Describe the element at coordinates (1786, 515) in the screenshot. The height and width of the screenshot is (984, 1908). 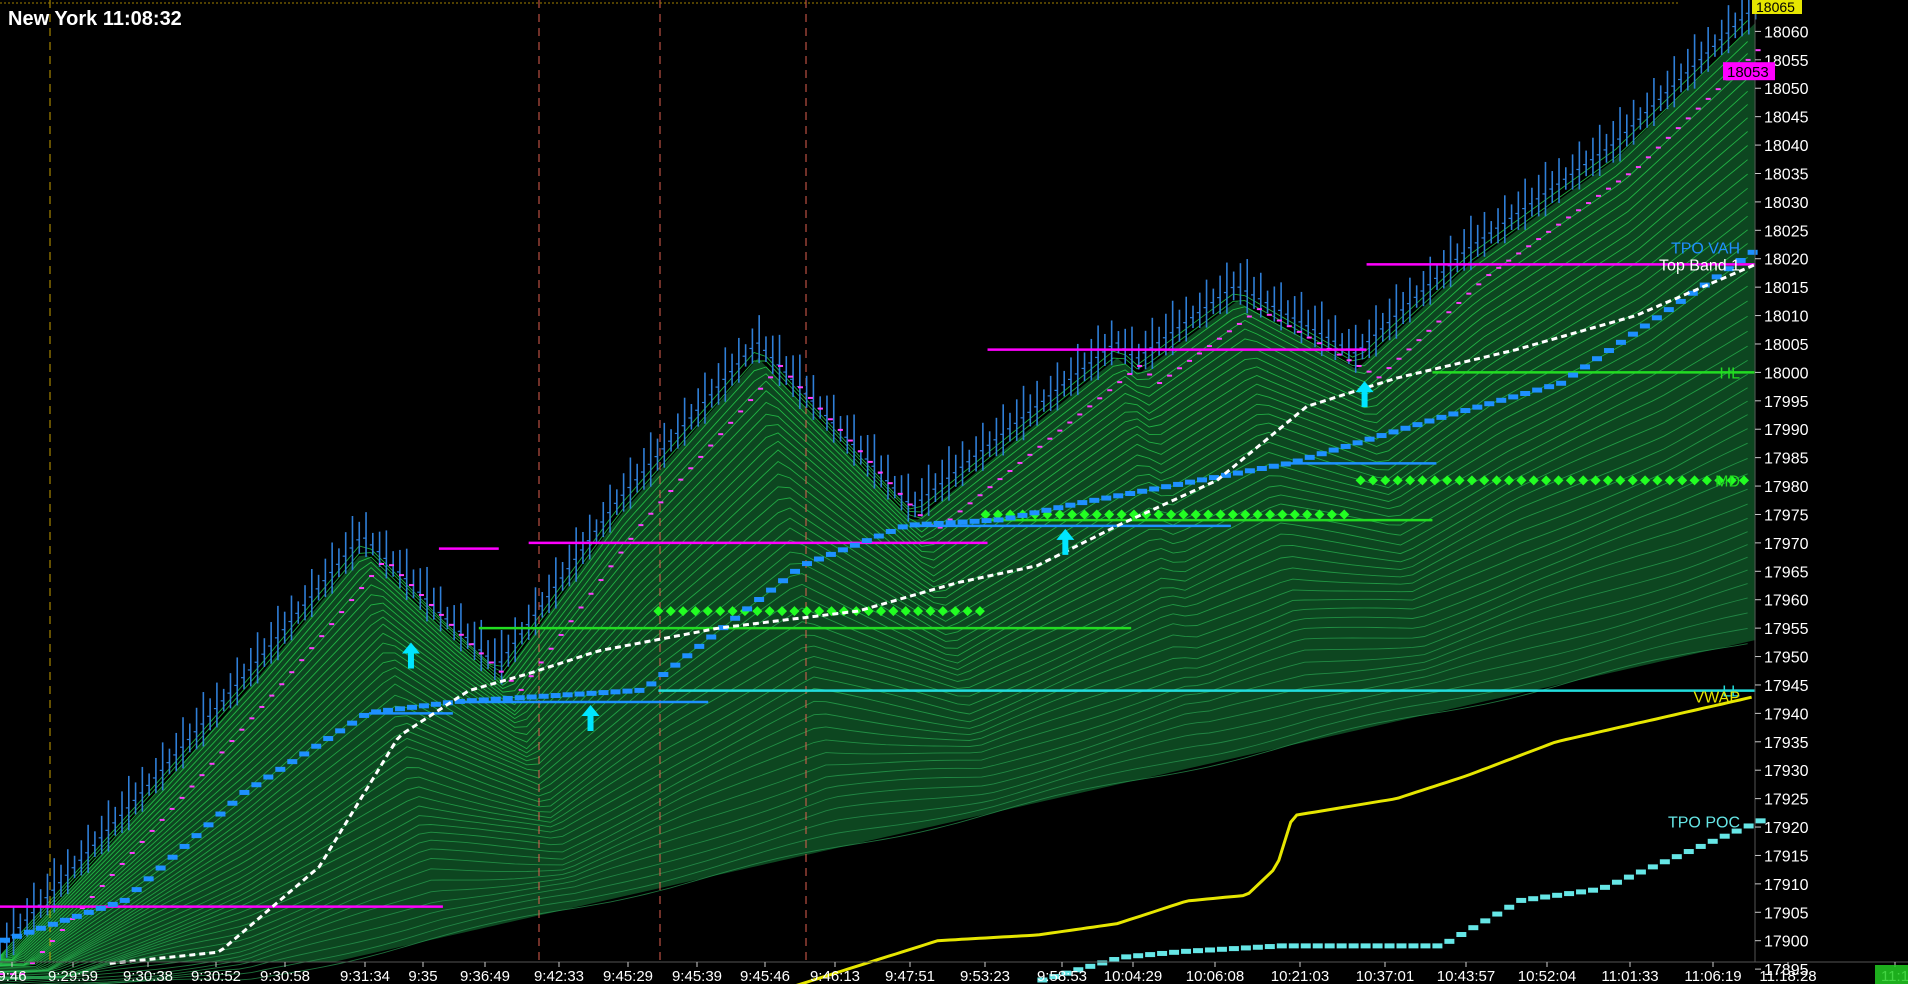
I see `y-tick-label: 17975` at that location.